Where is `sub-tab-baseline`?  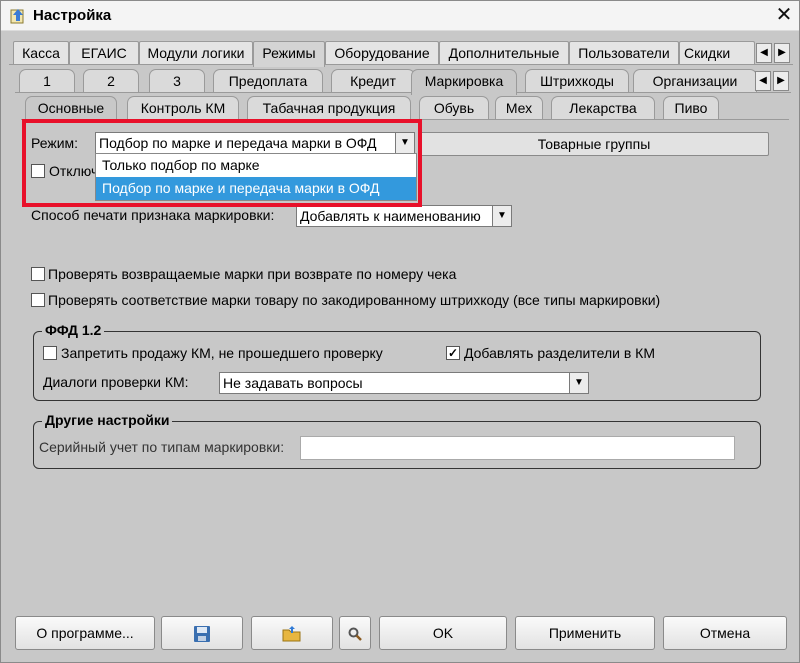 sub-tab-baseline is located at coordinates (403, 92).